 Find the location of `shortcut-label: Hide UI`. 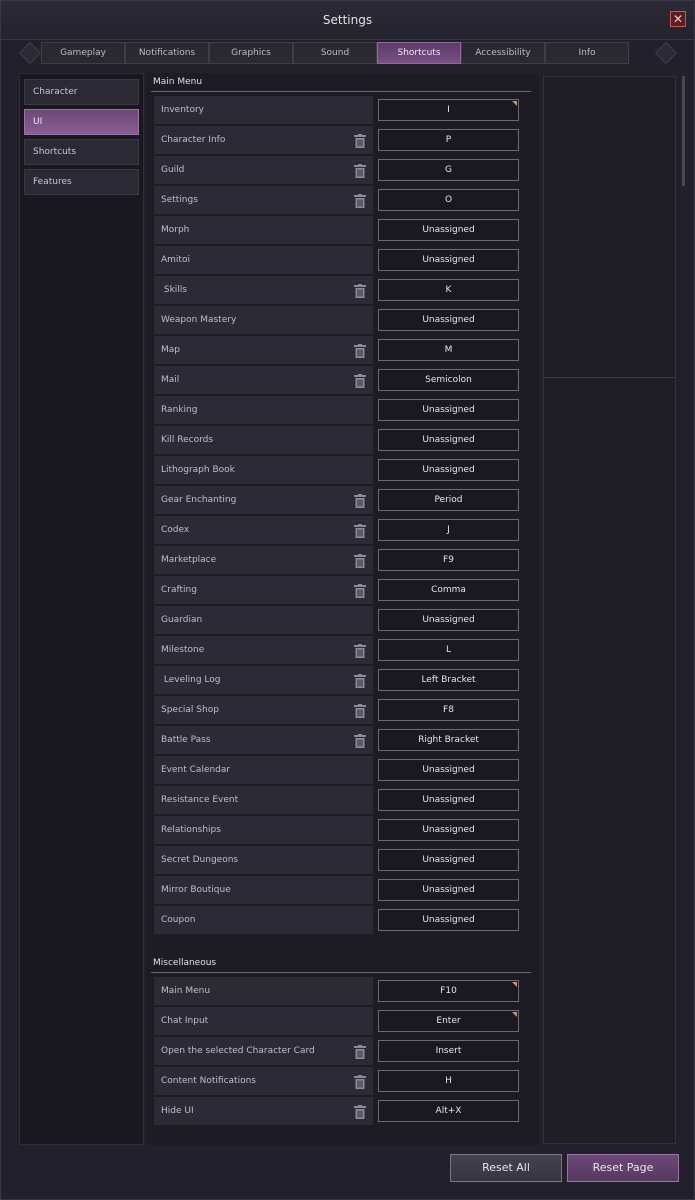

shortcut-label: Hide UI is located at coordinates (263, 1111).